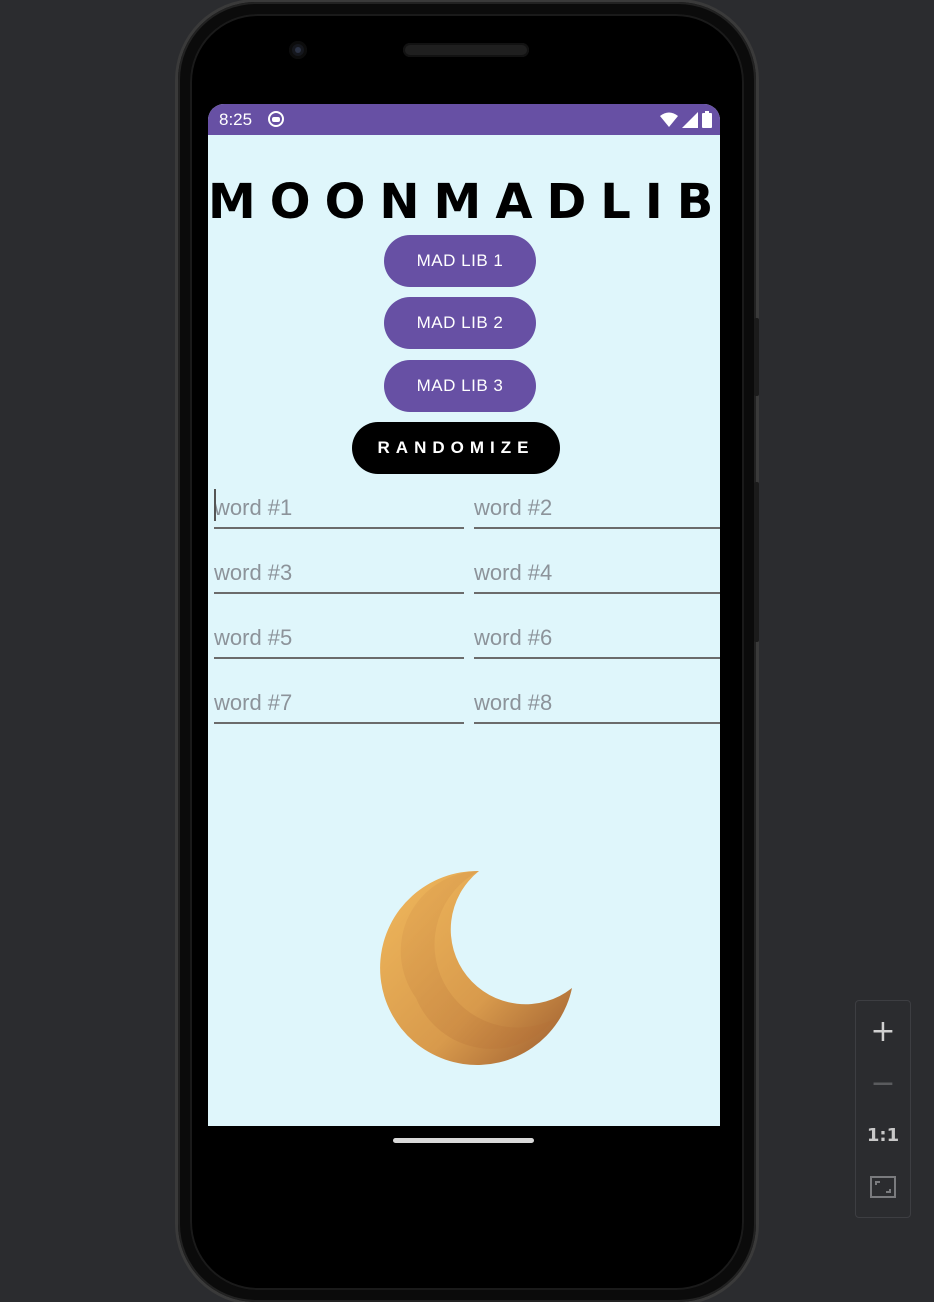  Describe the element at coordinates (466, 50) in the screenshot. I see `earpiece-speaker` at that location.